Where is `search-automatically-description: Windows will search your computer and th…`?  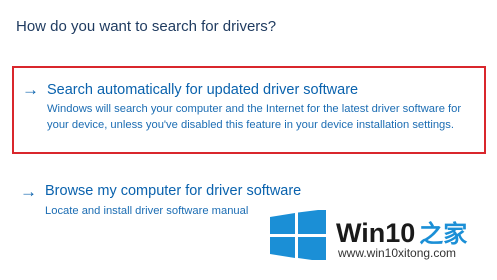
search-automatically-description: Windows will search your computer and th… is located at coordinates (254, 117).